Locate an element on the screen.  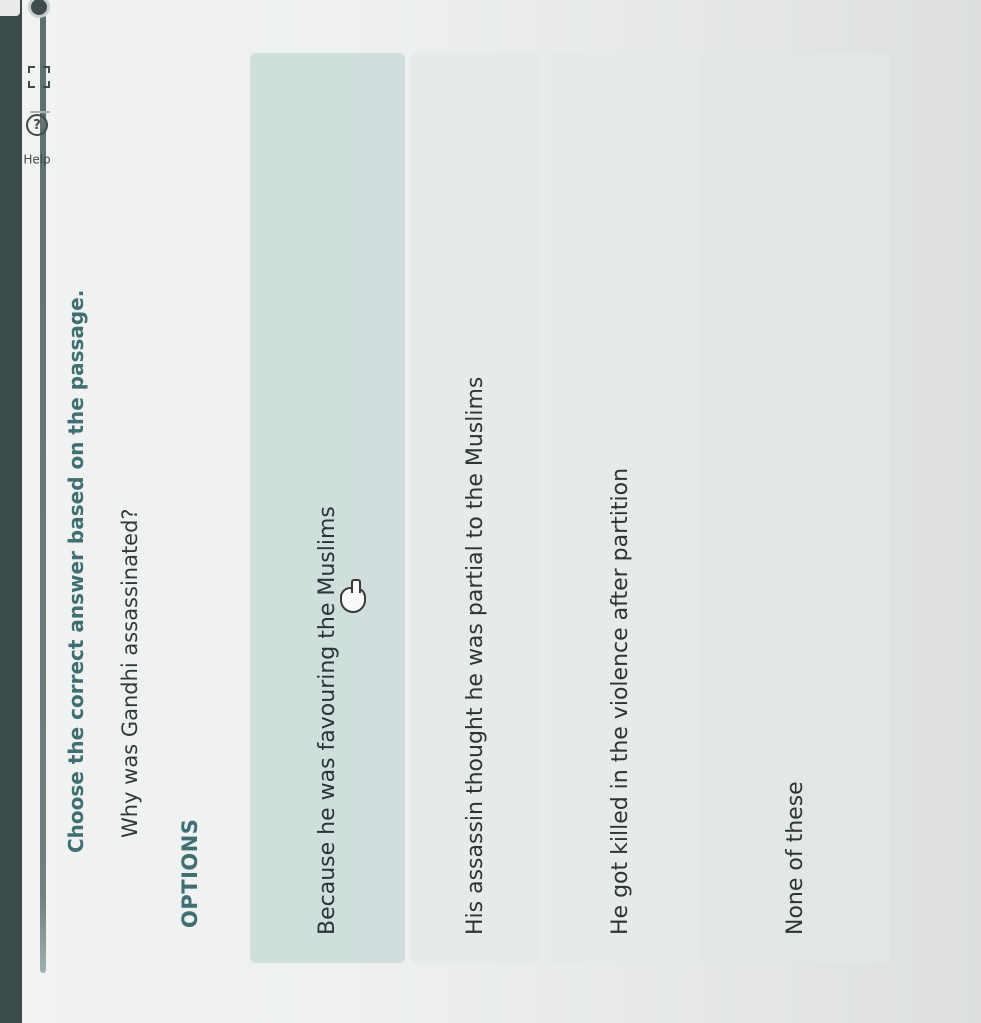
settings-icon is located at coordinates (39, 9).